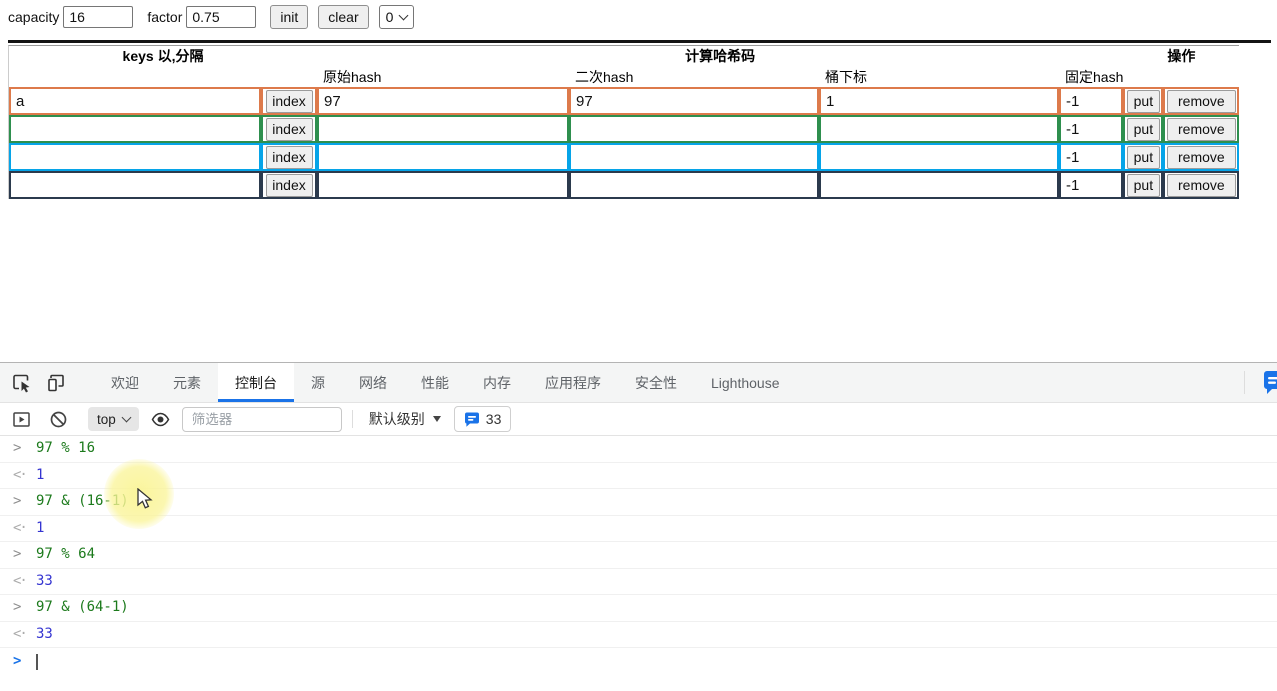 The width and height of the screenshot is (1277, 691). What do you see at coordinates (125, 382) in the screenshot?
I see `tab-welcome: 欢迎` at bounding box center [125, 382].